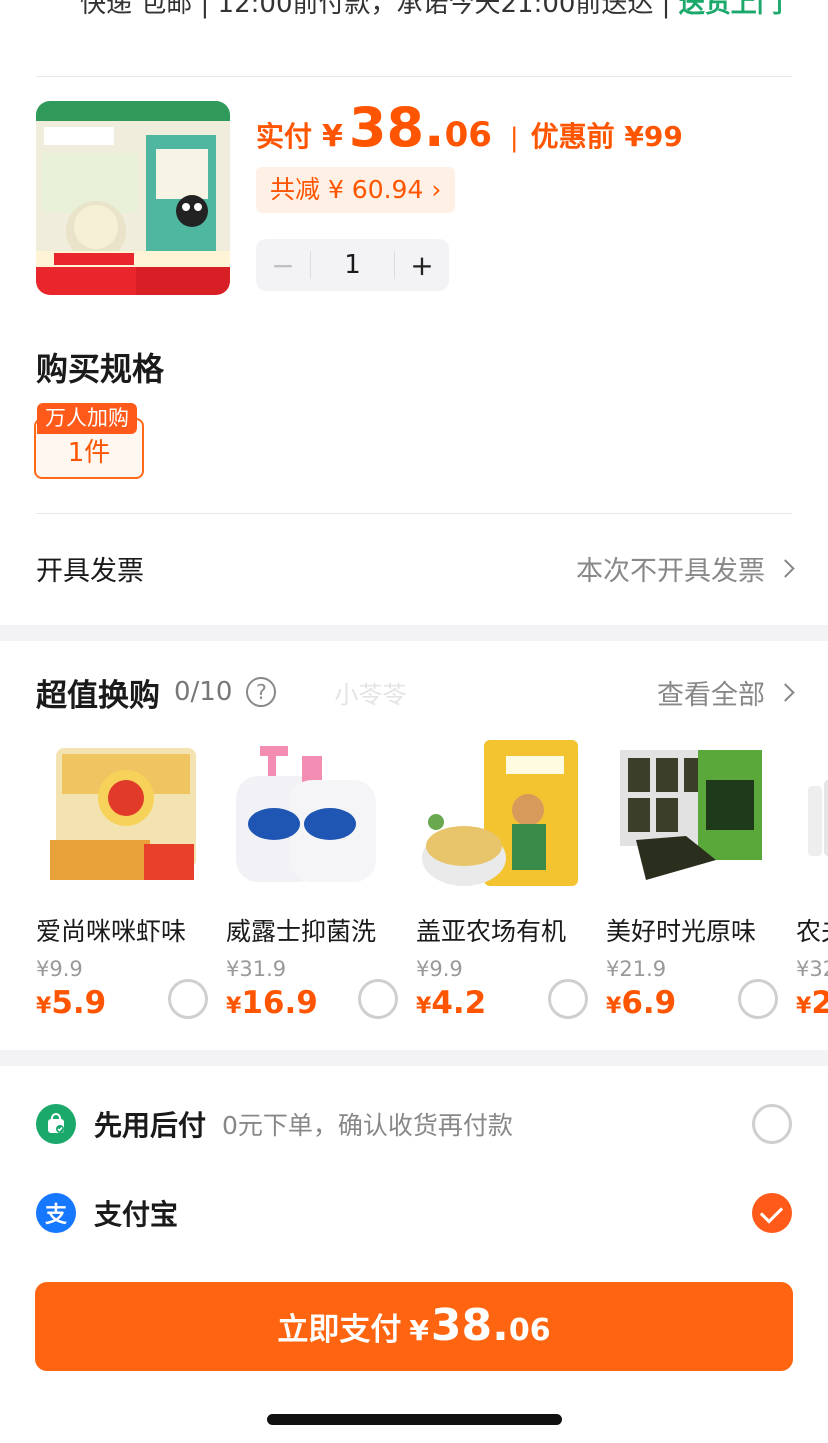 The image size is (828, 1443). Describe the element at coordinates (812, 969) in the screenshot. I see `exchange-item-original-price: ¥32` at that location.